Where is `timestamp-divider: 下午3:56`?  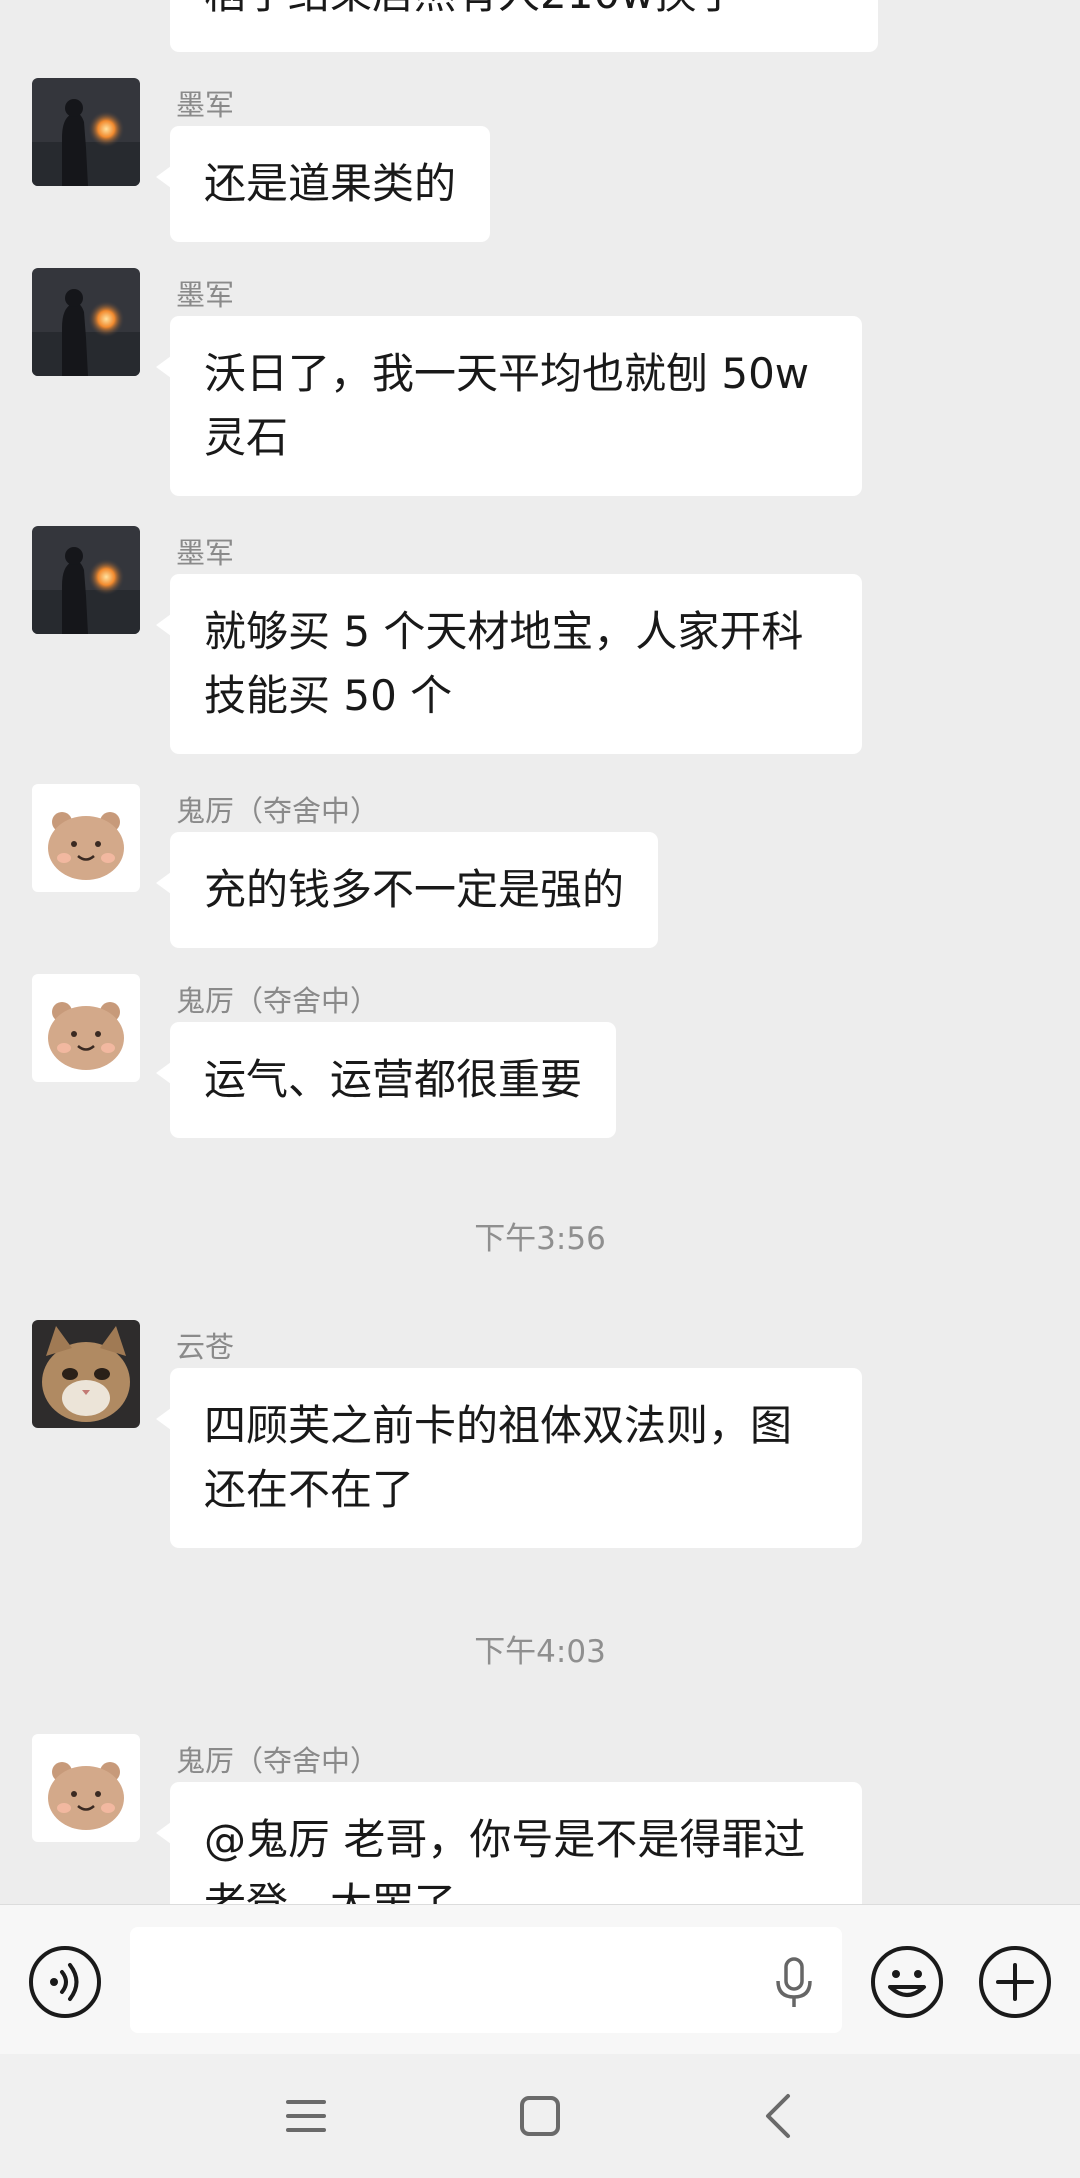
timestamp-divider: 下午3:56 is located at coordinates (540, 1239).